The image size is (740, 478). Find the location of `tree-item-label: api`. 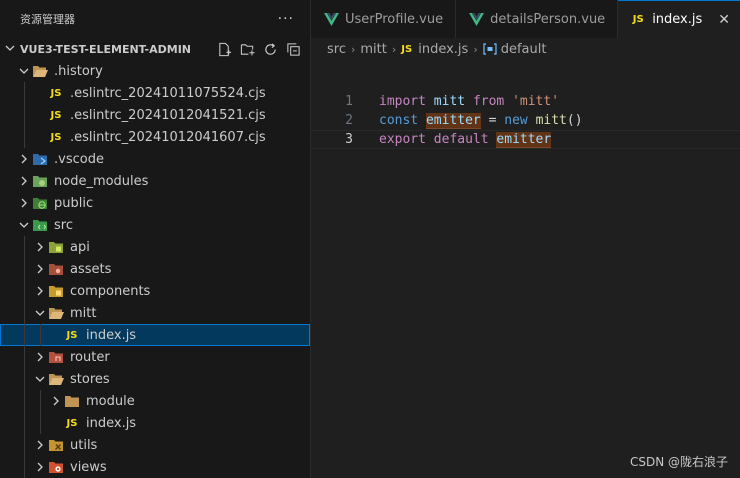

tree-item-label: api is located at coordinates (80, 247).